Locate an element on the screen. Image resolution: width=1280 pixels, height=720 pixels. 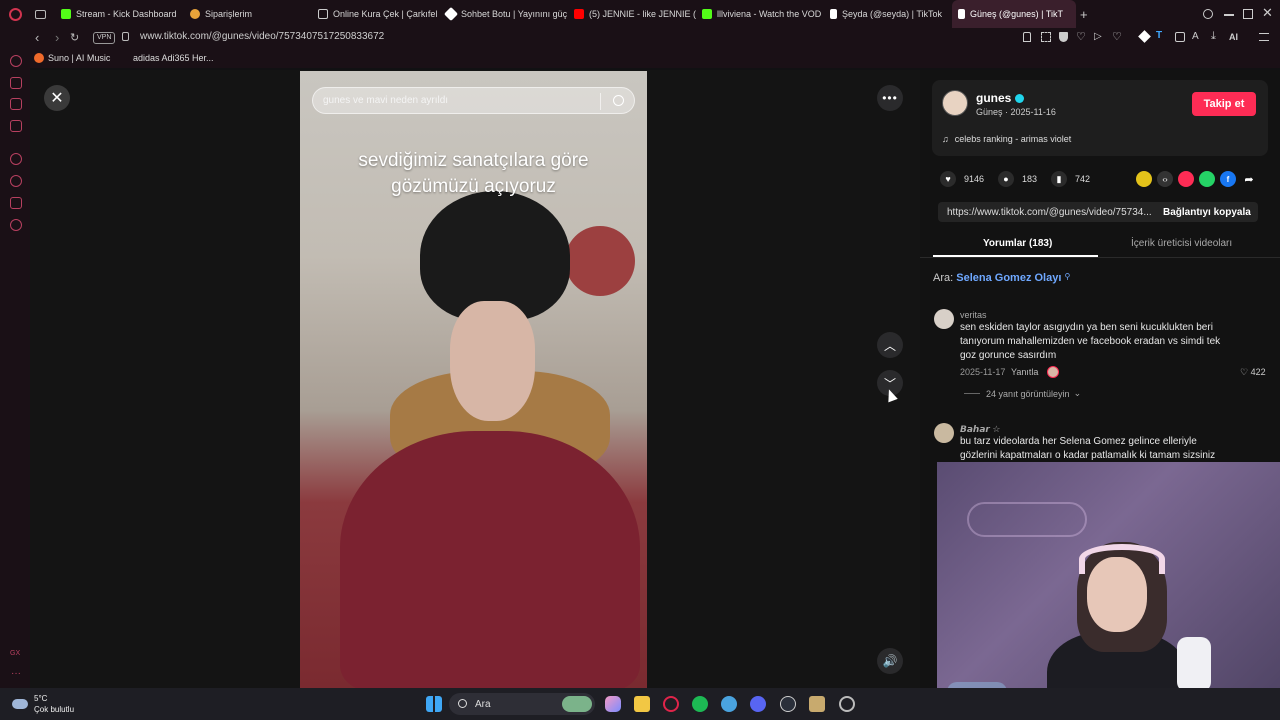
tab-siparislerim: Siparişlerim is located at coordinates (248, 14).